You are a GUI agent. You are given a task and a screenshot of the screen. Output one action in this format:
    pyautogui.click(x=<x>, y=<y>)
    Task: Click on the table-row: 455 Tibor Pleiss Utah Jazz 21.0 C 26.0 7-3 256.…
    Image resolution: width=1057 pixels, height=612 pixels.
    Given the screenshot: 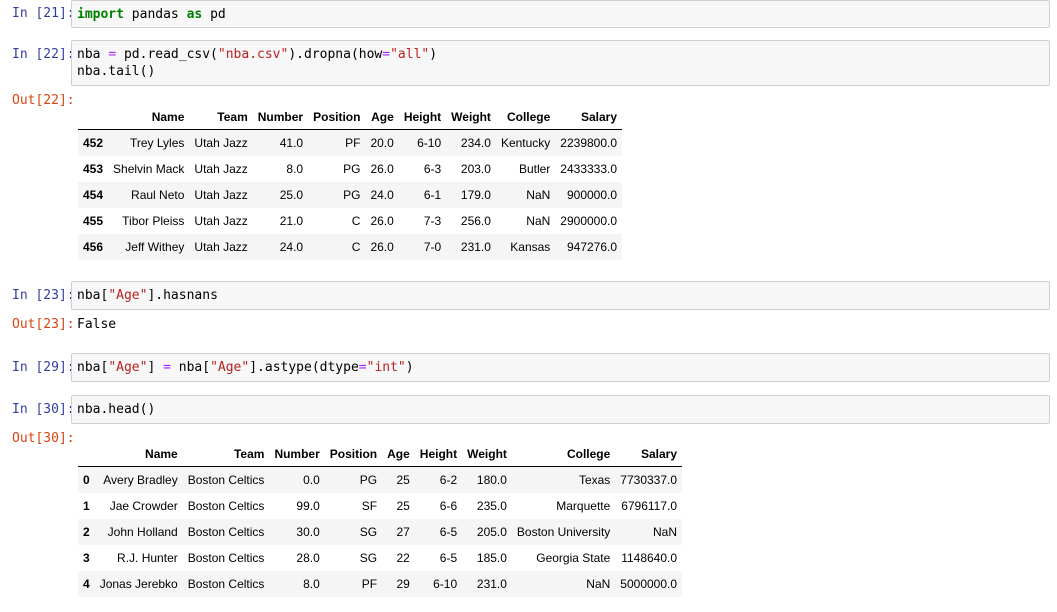 What is the action you would take?
    pyautogui.click(x=350, y=221)
    